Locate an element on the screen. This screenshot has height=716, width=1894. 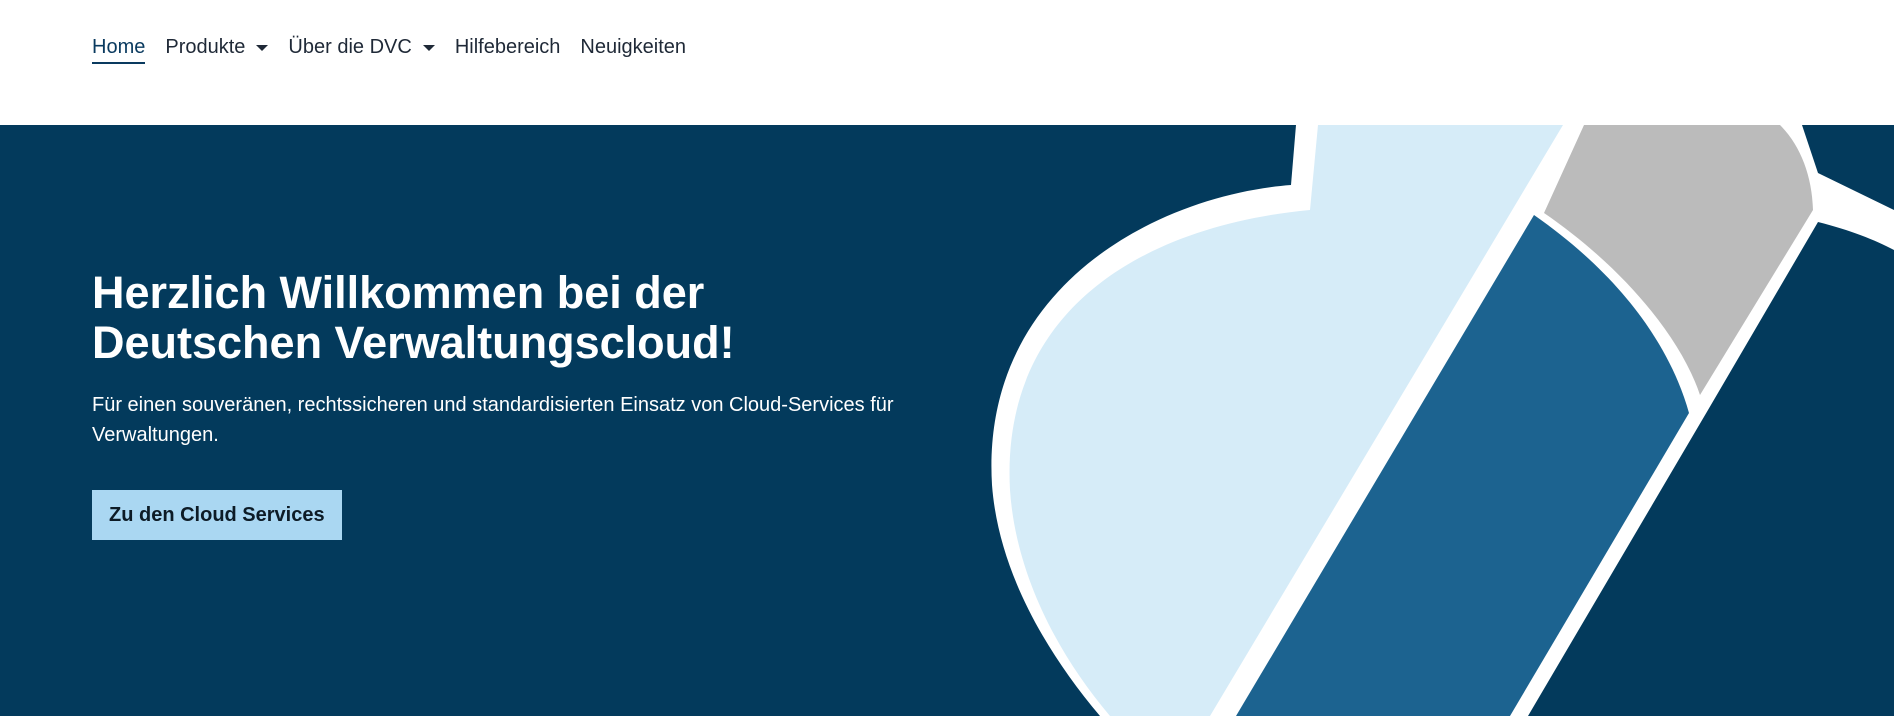
nav-item-home-label: Home is located at coordinates (119, 46).